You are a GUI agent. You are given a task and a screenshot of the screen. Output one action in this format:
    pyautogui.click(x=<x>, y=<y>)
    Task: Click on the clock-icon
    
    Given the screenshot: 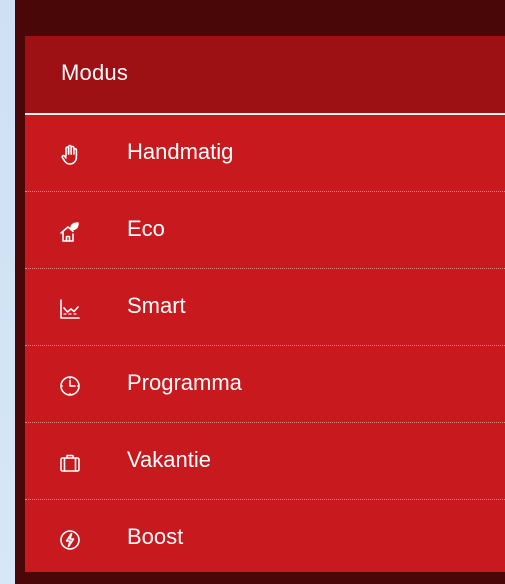 What is the action you would take?
    pyautogui.click(x=70, y=386)
    